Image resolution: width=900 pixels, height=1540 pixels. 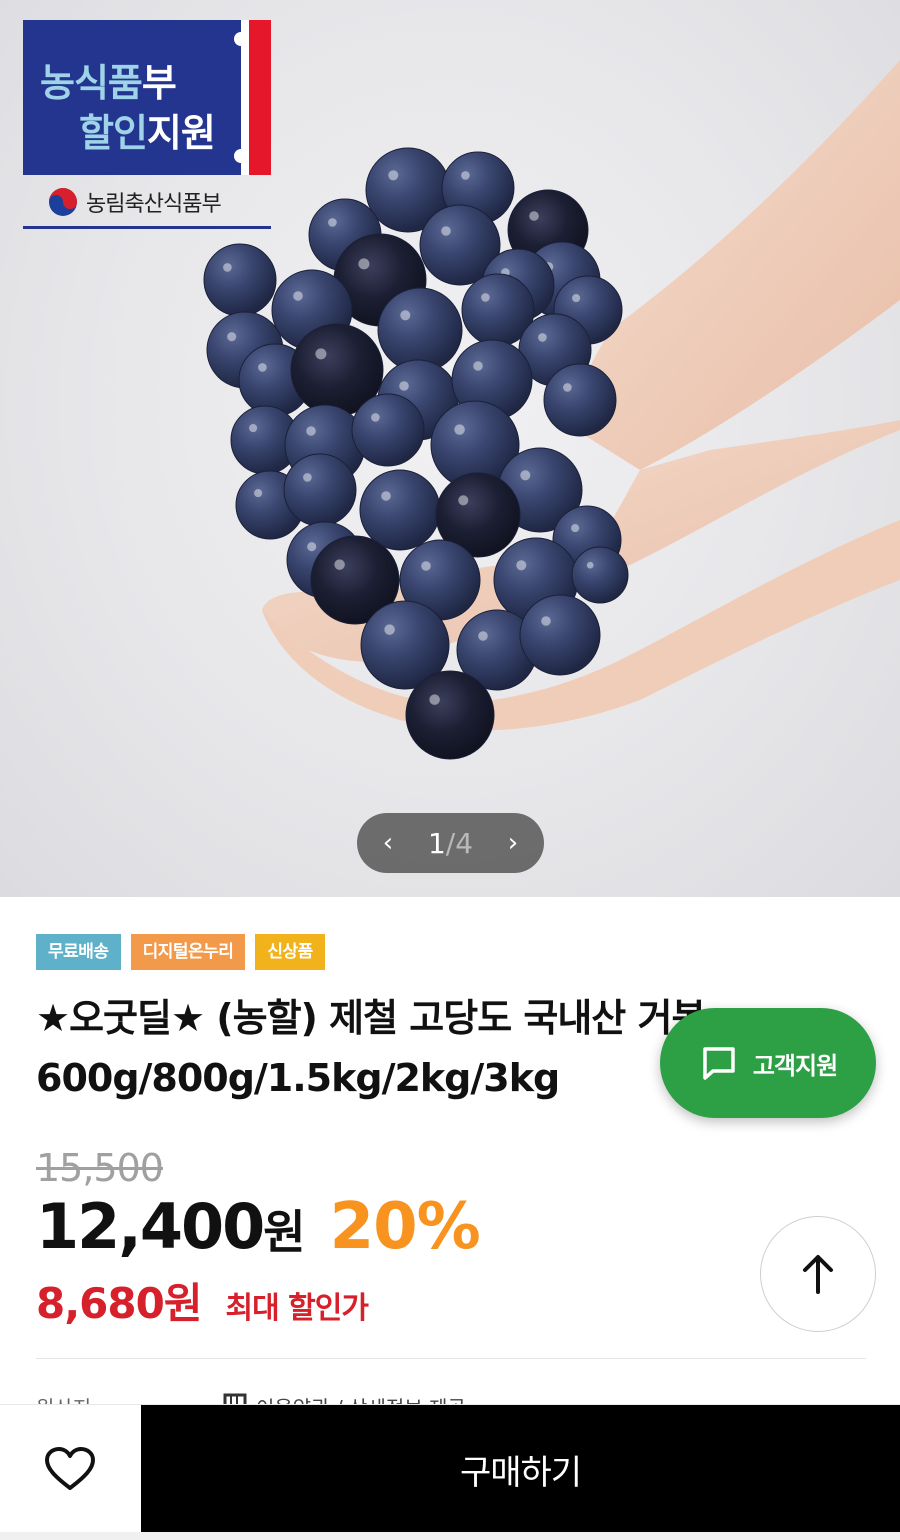 What do you see at coordinates (795, 1065) in the screenshot?
I see `customer-support-label: 고객지원` at bounding box center [795, 1065].